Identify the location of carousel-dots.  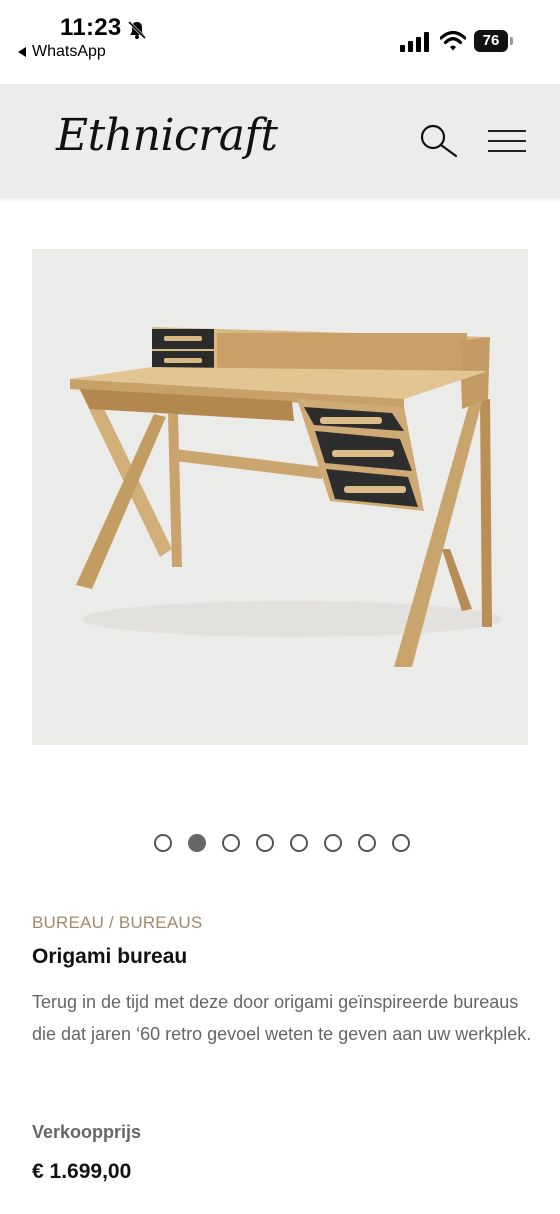
(280, 844).